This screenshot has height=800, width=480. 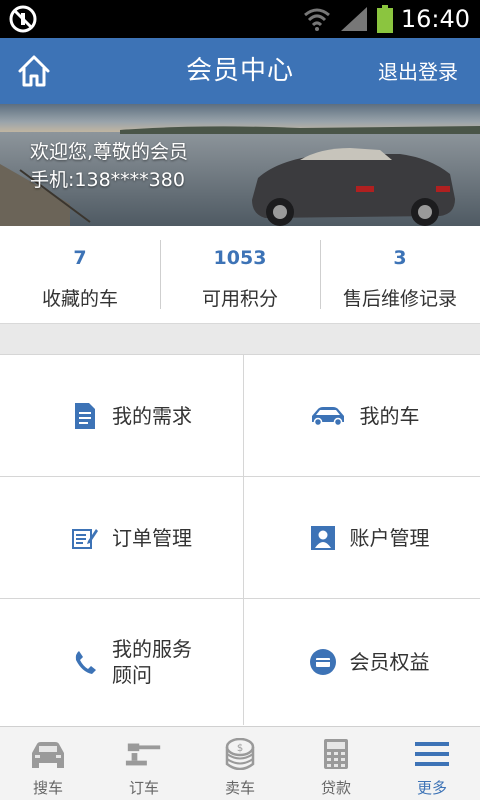 I want to click on no-entry-icon, so click(x=23, y=19).